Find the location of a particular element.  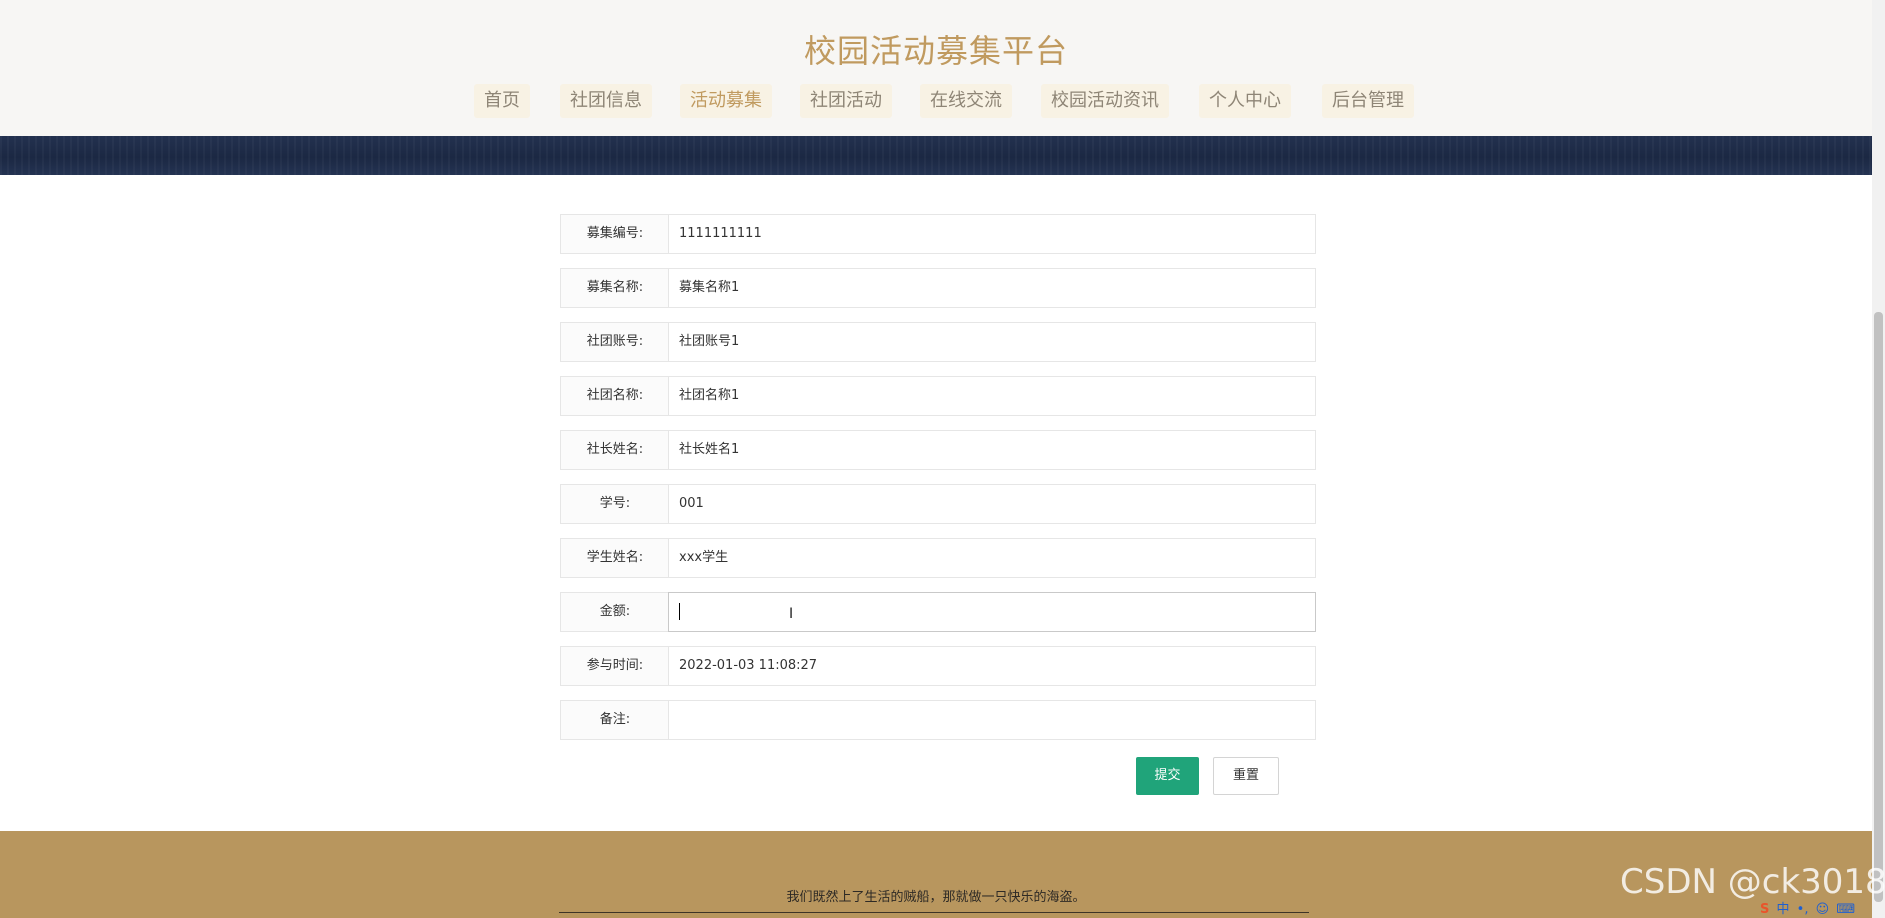

punctuation-icon: •, is located at coordinates (1803, 909).